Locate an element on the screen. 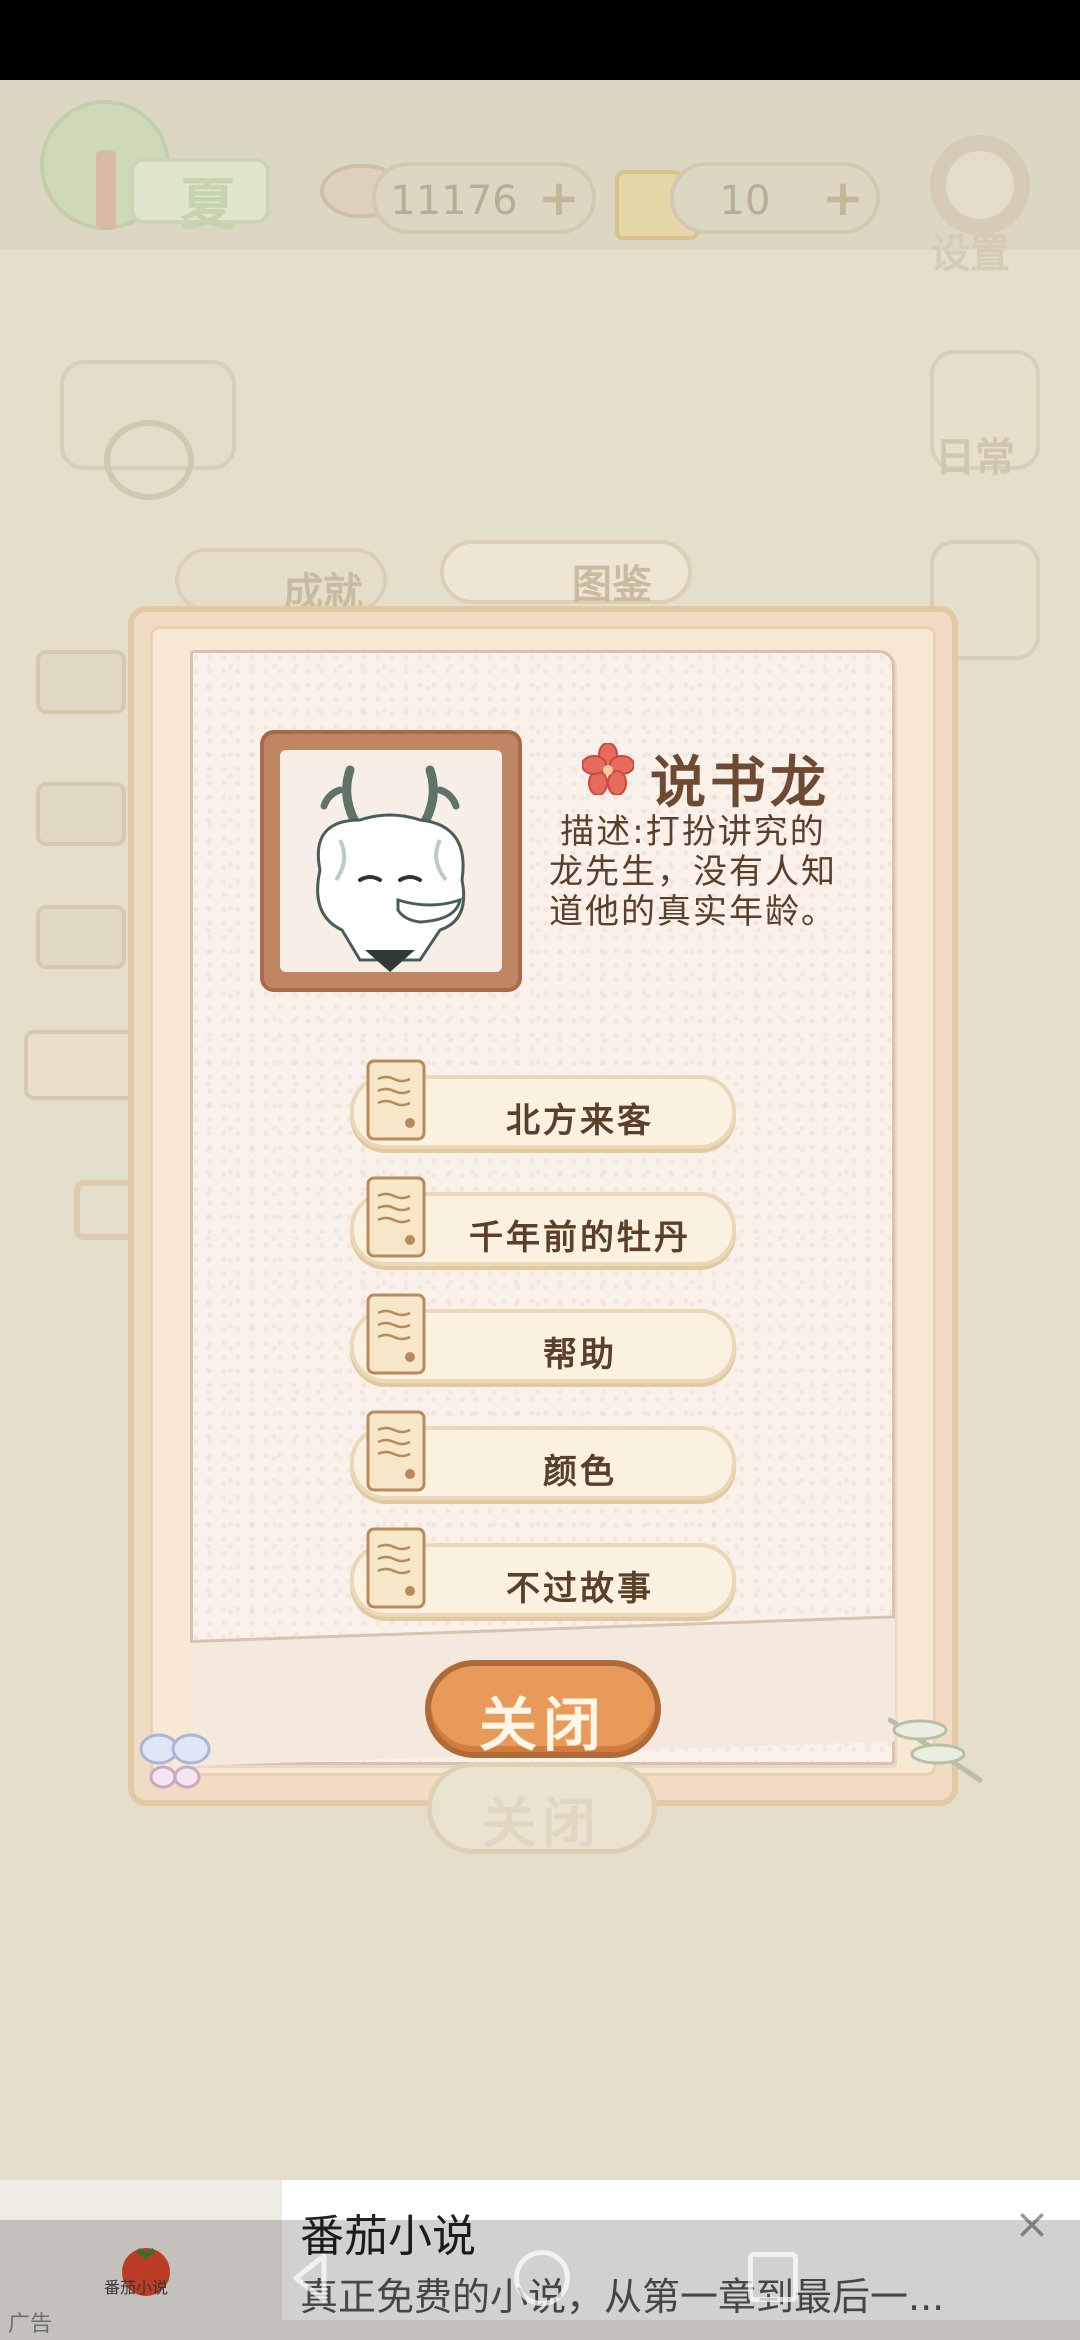 Image resolution: width=1080 pixels, height=2340 pixels. story-title: 北方来客 is located at coordinates (580, 1121).